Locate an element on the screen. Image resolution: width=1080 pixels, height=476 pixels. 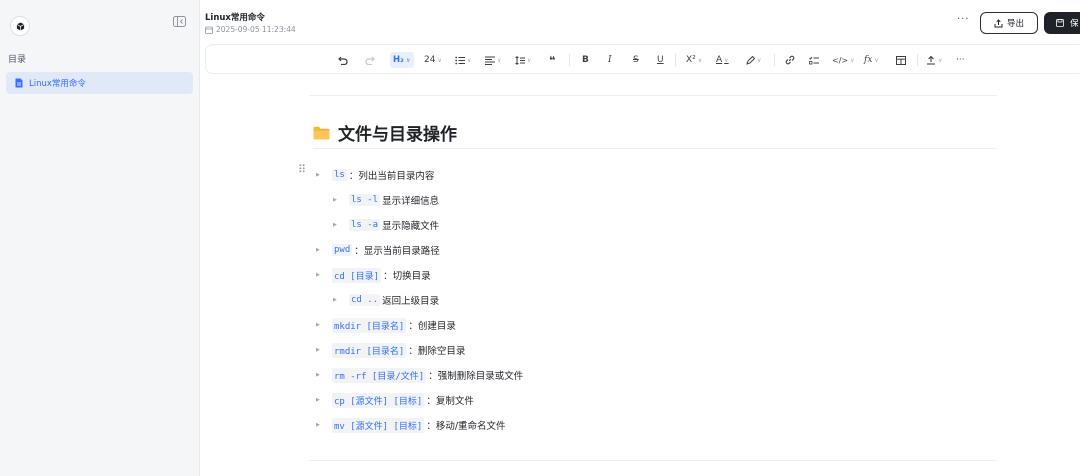
bold-button: B is located at coordinates (585, 60).